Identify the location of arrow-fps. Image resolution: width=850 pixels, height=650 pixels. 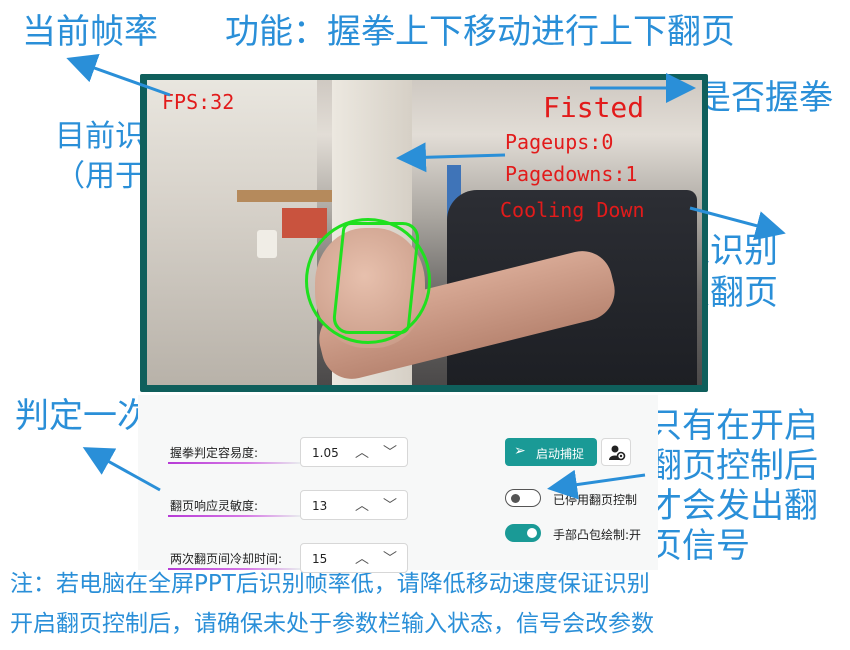
(118, 75).